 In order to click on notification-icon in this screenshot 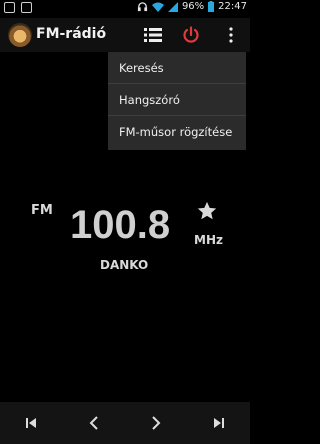, I will do `click(9, 7)`.